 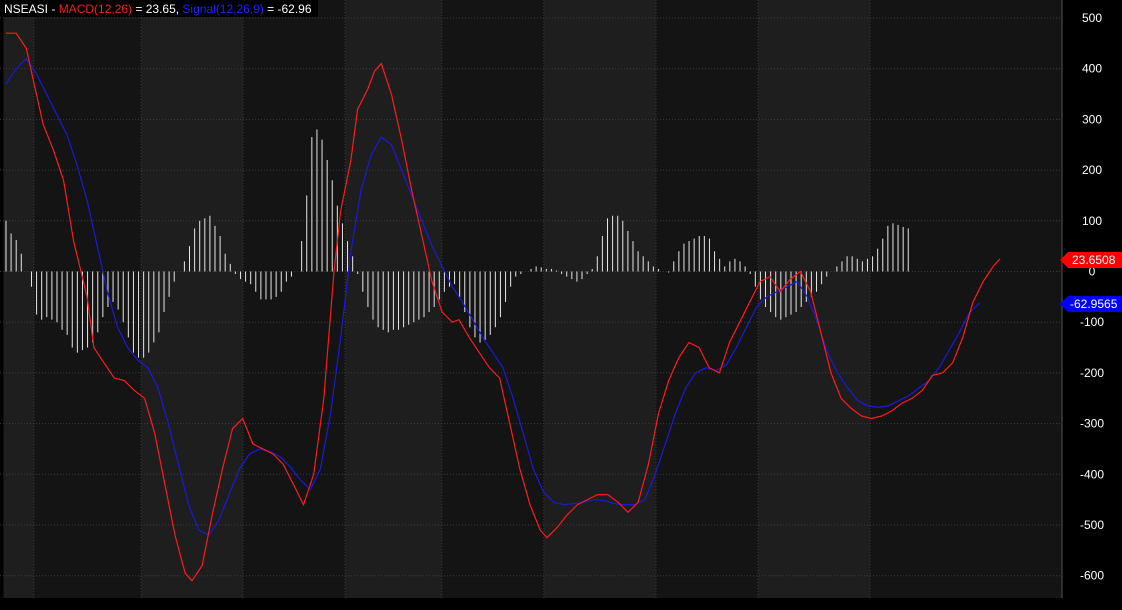 I want to click on legend-signal-value: = -62.96, so click(x=288, y=9).